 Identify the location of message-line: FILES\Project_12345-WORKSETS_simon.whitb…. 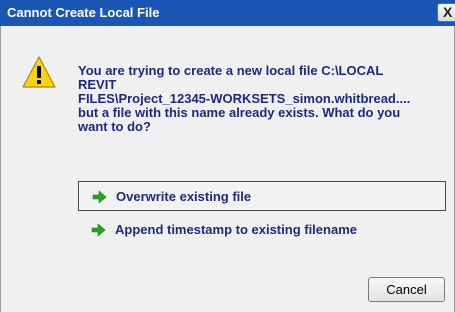
(244, 98).